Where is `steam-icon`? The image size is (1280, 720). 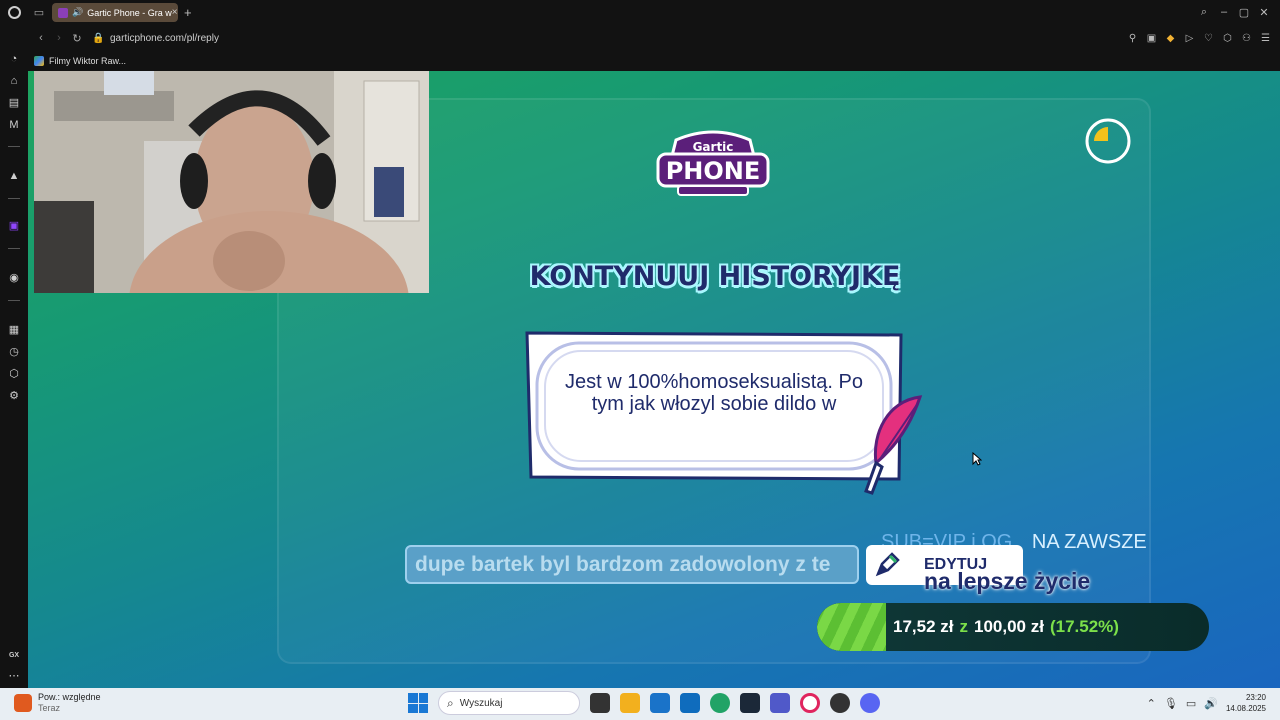 steam-icon is located at coordinates (750, 703).